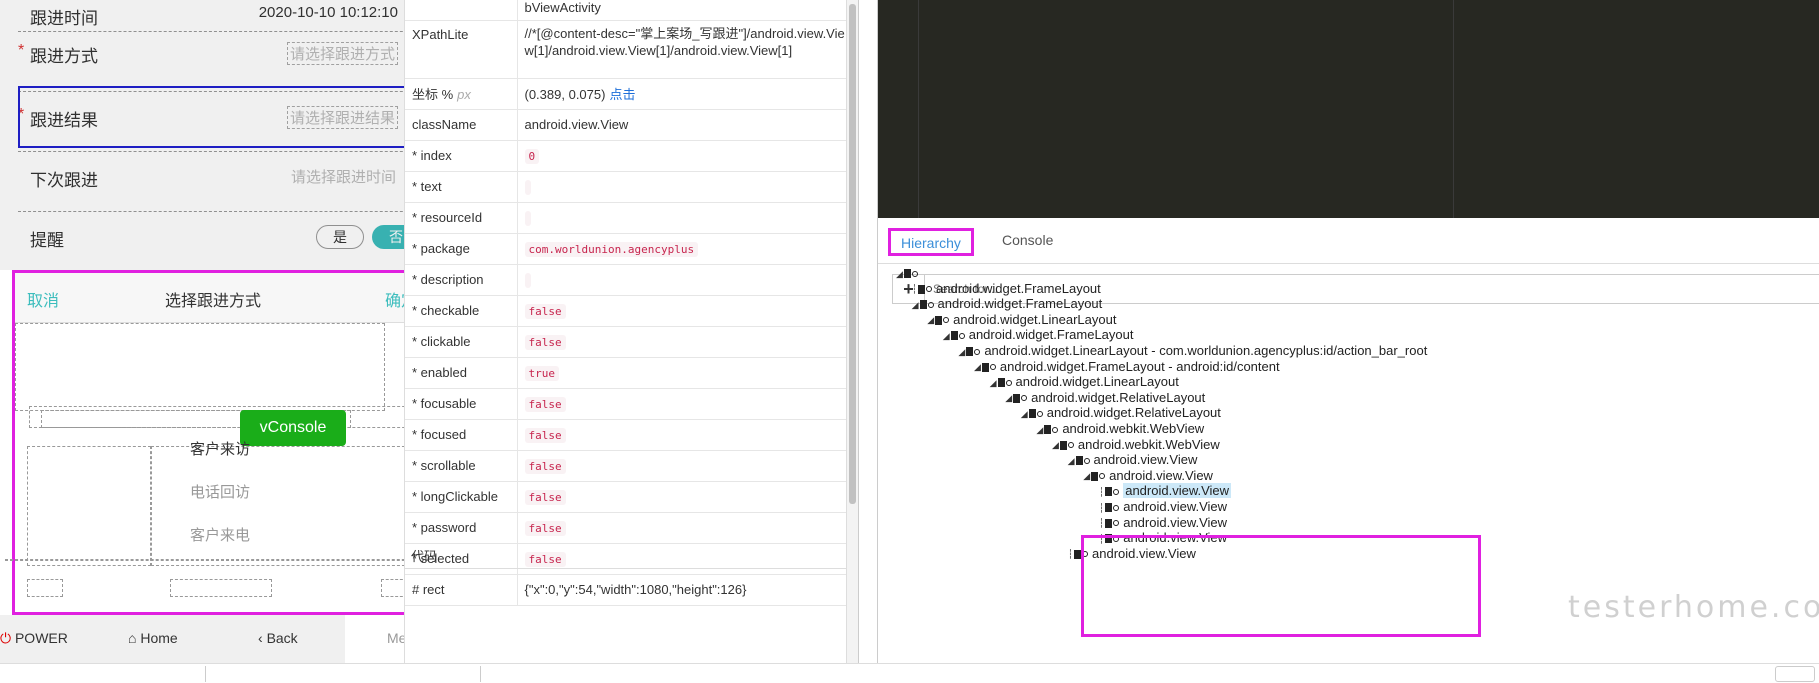  What do you see at coordinates (565, 94) in the screenshot?
I see `prop-text-value: (0.389, 0.075)` at bounding box center [565, 94].